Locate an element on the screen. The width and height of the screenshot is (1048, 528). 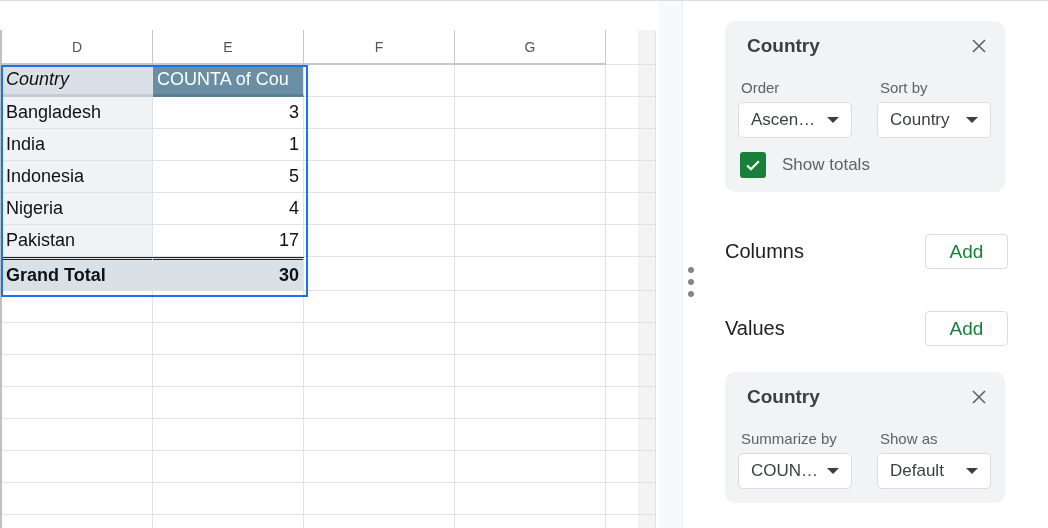
table-cell: India is located at coordinates (77, 145).